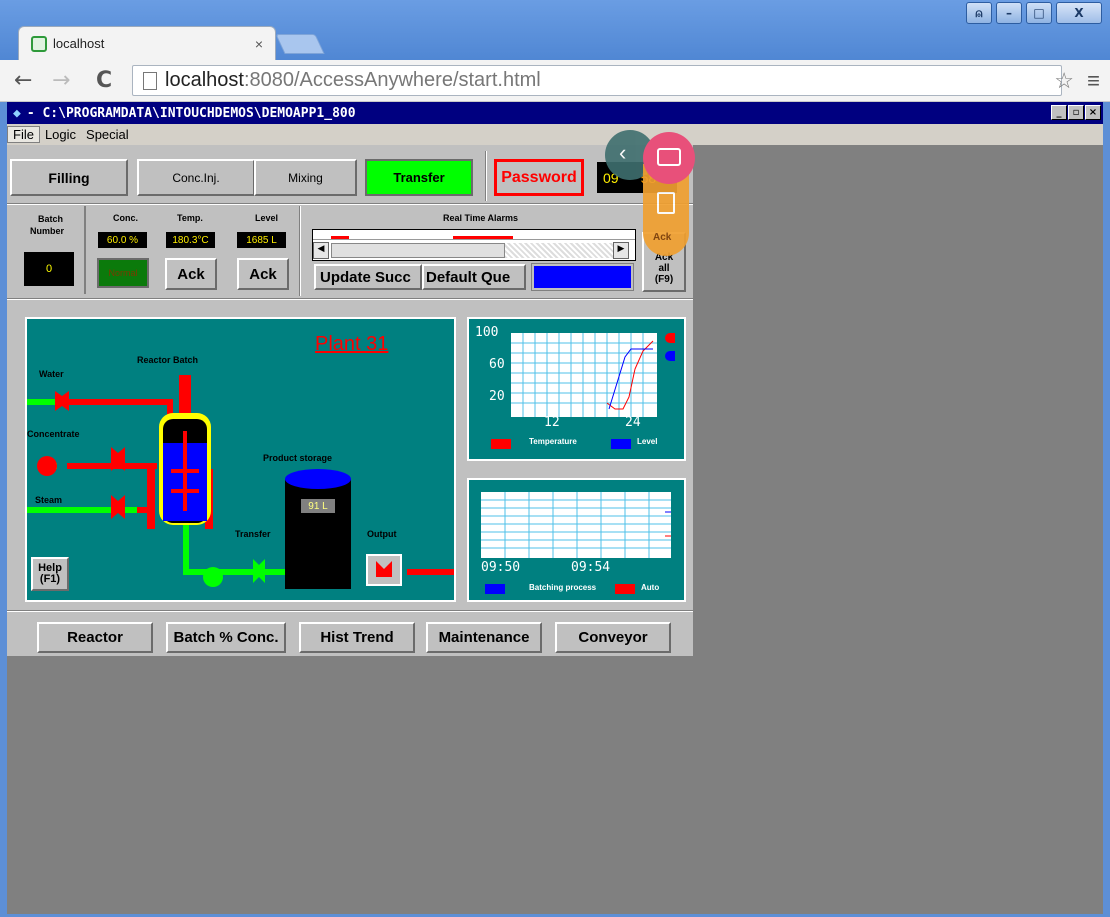 The image size is (1110, 917). I want to click on close-window-button: X, so click(1079, 13).